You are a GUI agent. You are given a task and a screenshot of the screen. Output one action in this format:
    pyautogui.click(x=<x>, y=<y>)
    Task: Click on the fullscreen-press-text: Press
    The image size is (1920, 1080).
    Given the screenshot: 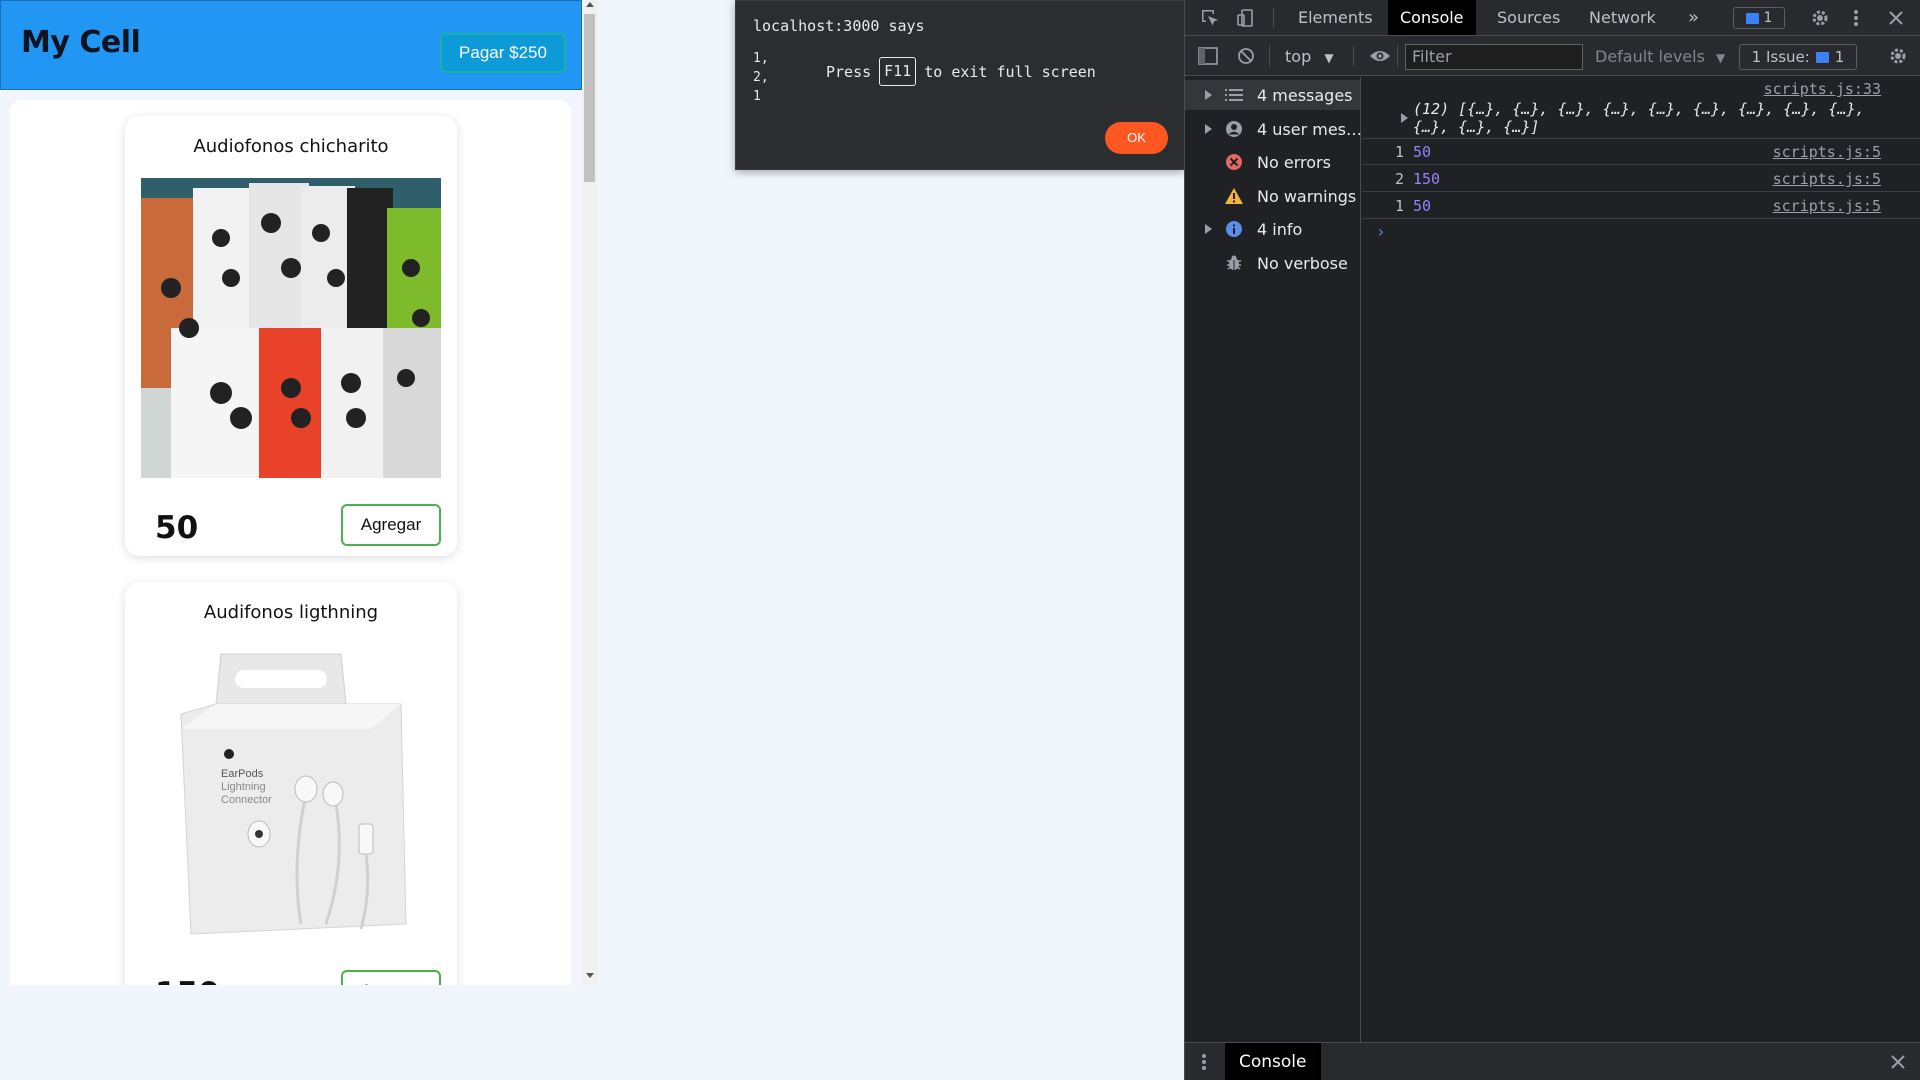 What is the action you would take?
    pyautogui.click(x=849, y=71)
    